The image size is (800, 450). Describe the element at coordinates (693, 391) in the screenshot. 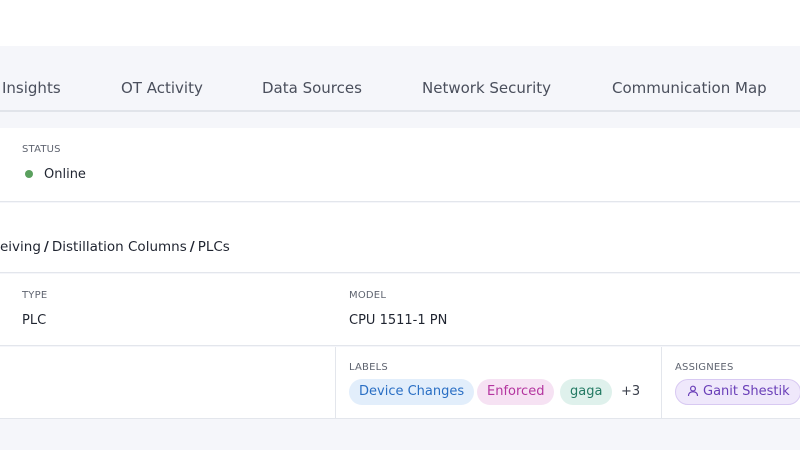

I see `user-icon` at that location.